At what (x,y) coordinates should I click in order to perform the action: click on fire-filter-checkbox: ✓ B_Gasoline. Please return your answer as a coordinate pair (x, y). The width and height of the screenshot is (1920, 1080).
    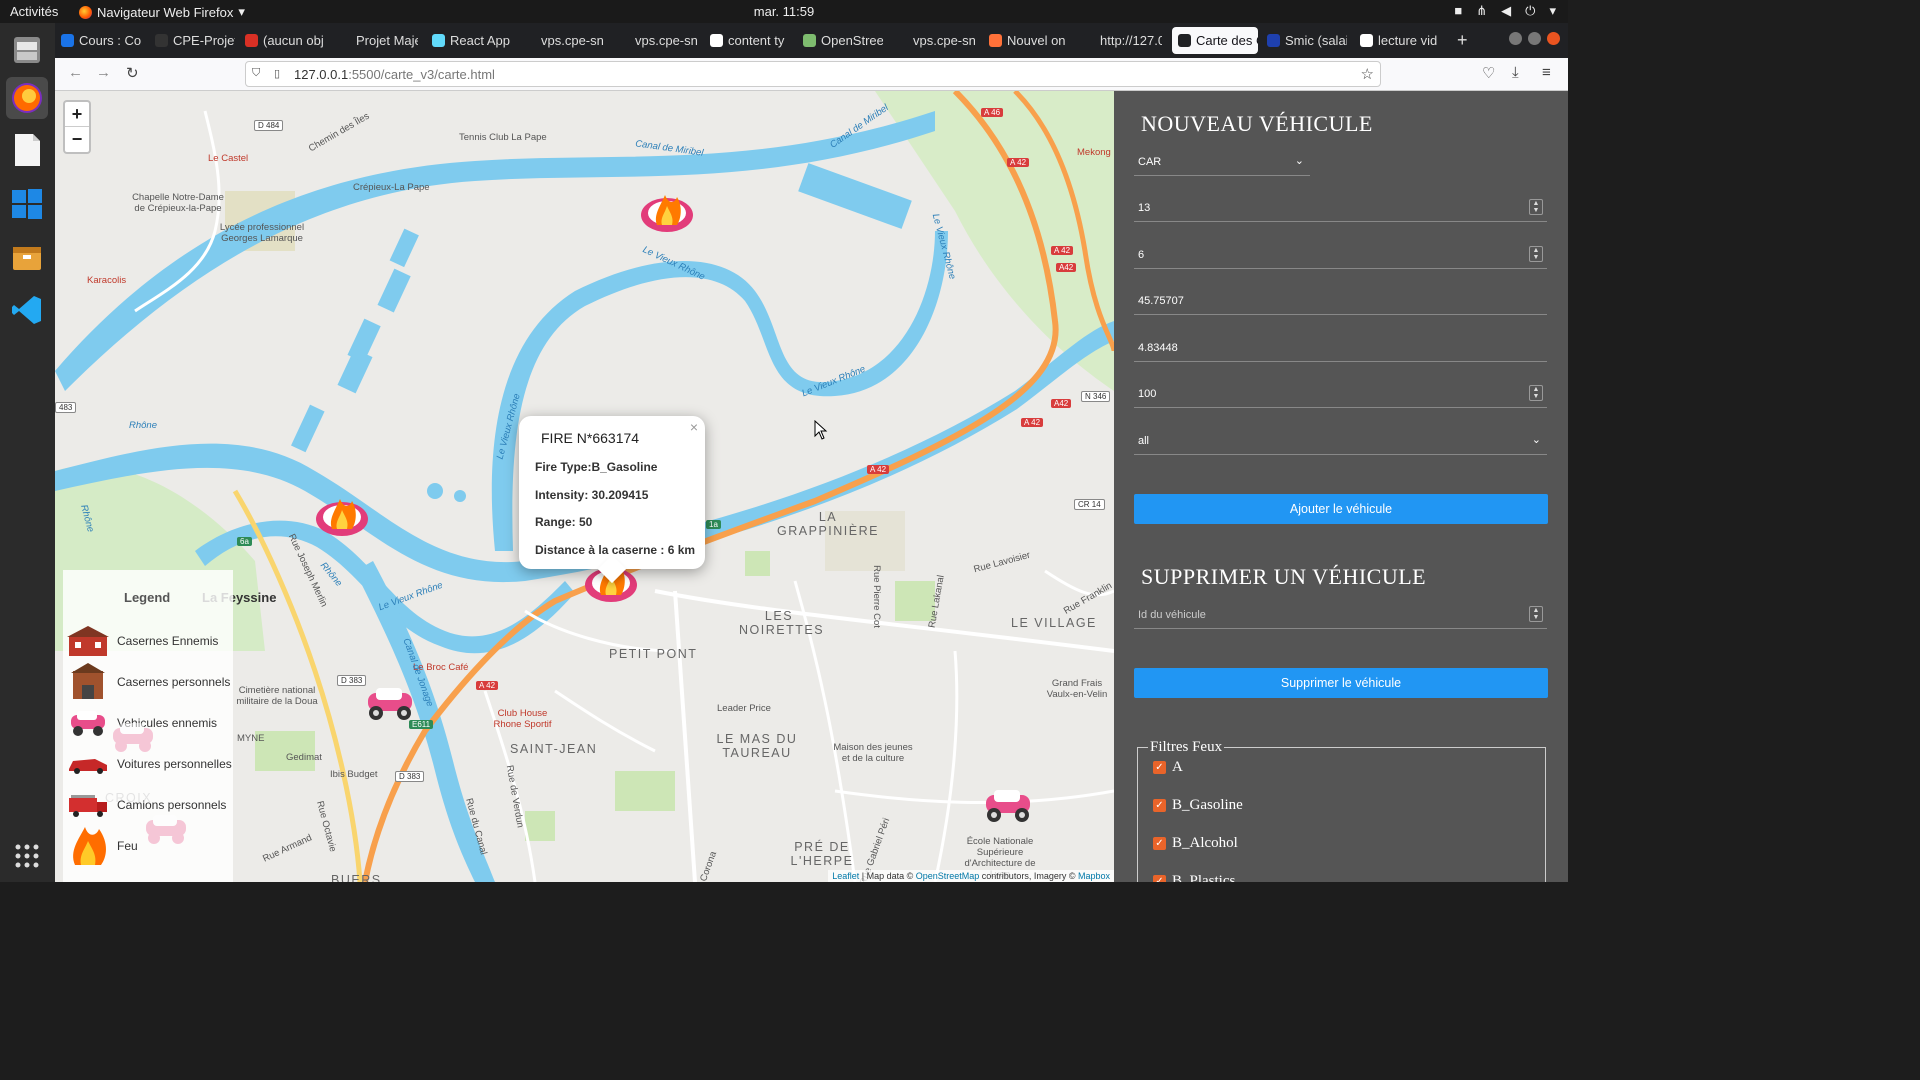
    Looking at the image, I should click on (1198, 805).